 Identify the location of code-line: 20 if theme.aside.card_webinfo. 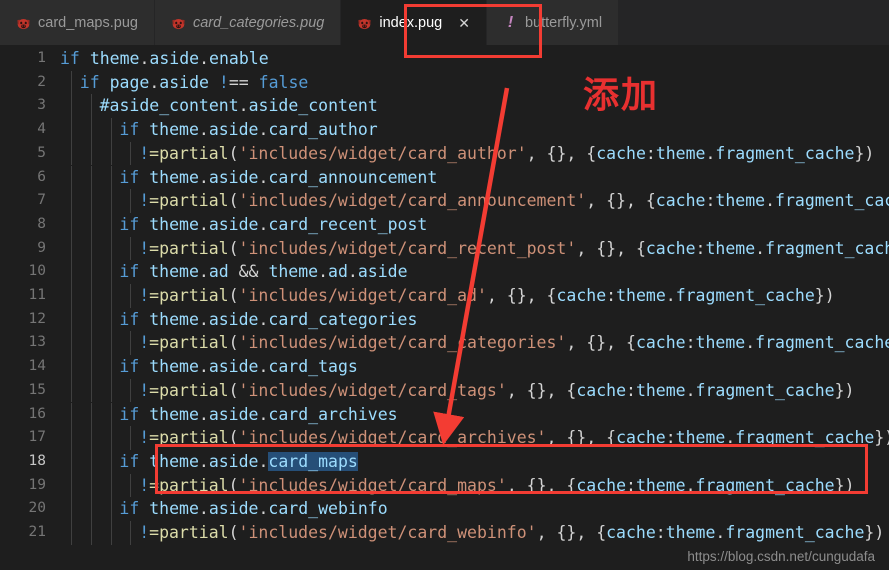
(444, 509).